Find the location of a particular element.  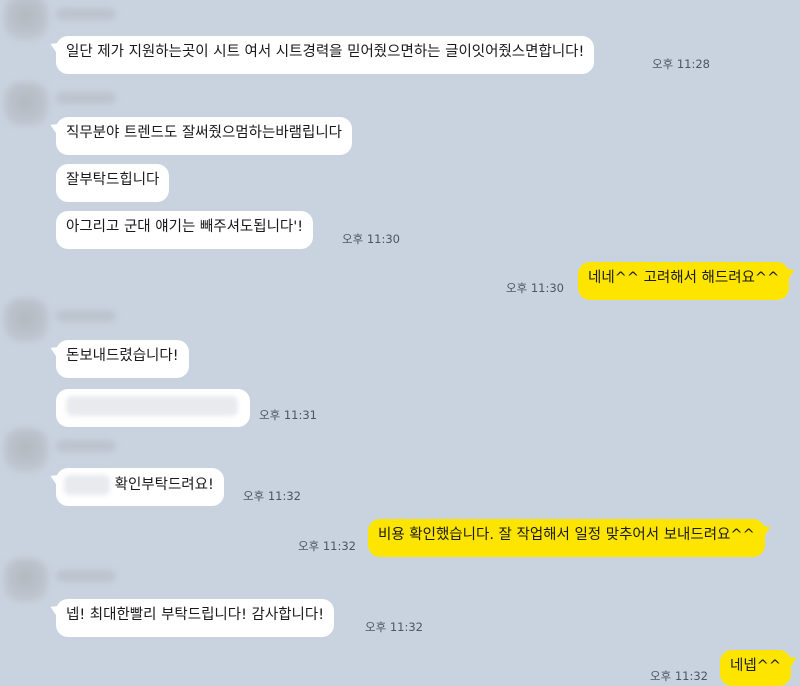

message-text: 비용 확인했습니다. 잘 작업해서 일정 맞추어서 보내드려요^^ is located at coordinates (566, 535).